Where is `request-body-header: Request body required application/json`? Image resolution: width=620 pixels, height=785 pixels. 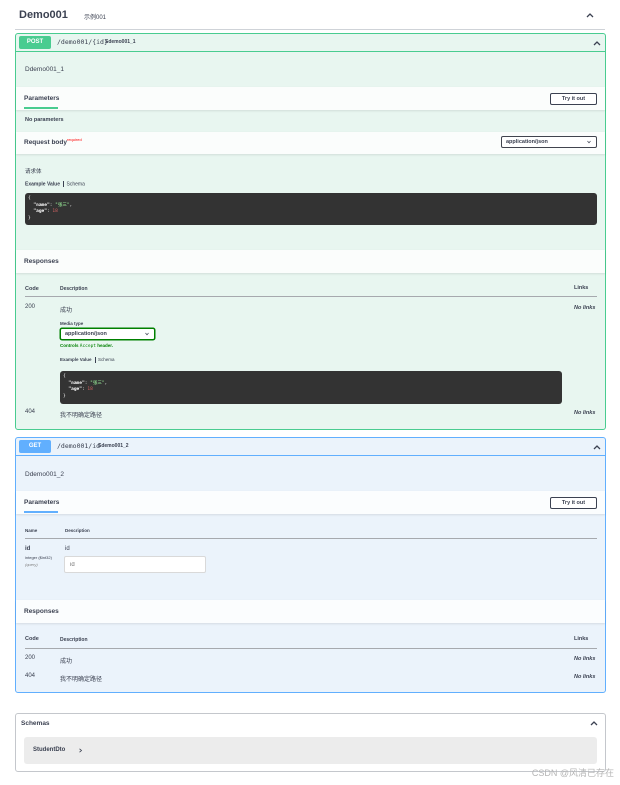 request-body-header: Request body required application/json is located at coordinates (310, 143).